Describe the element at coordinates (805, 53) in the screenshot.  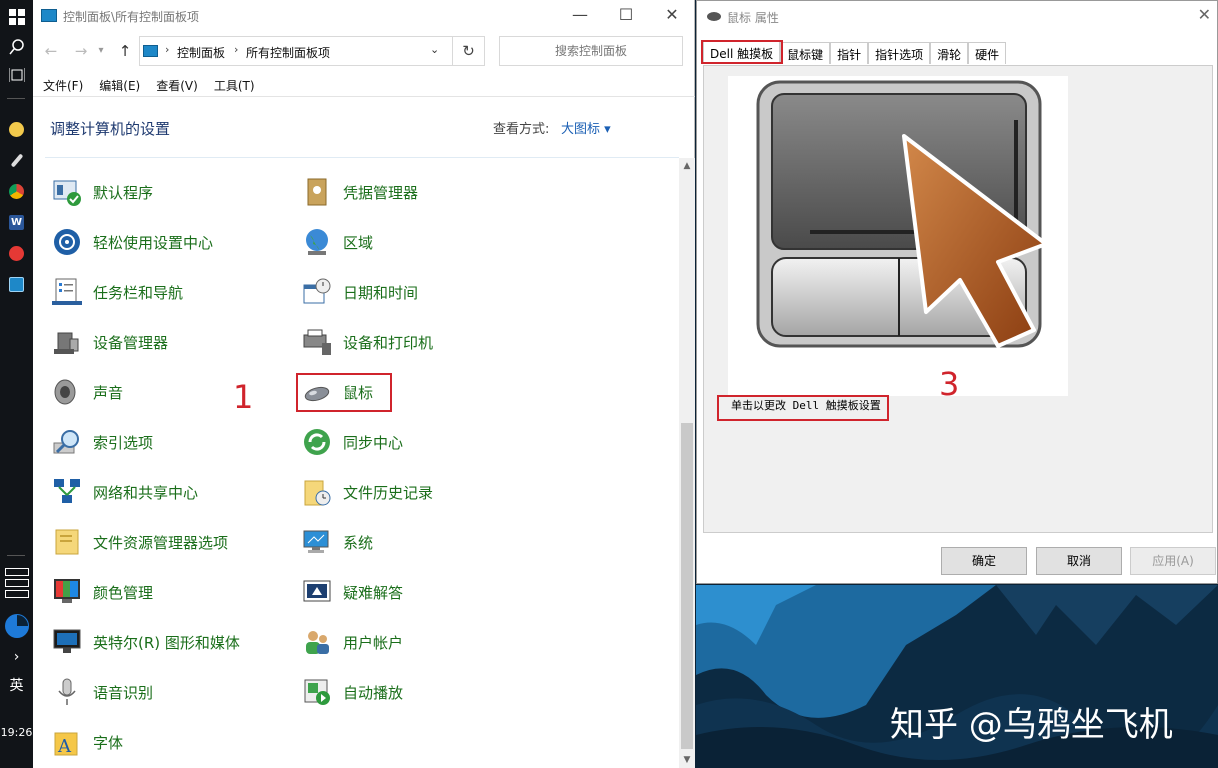
I see `tab-buttons: 鼠标键` at that location.